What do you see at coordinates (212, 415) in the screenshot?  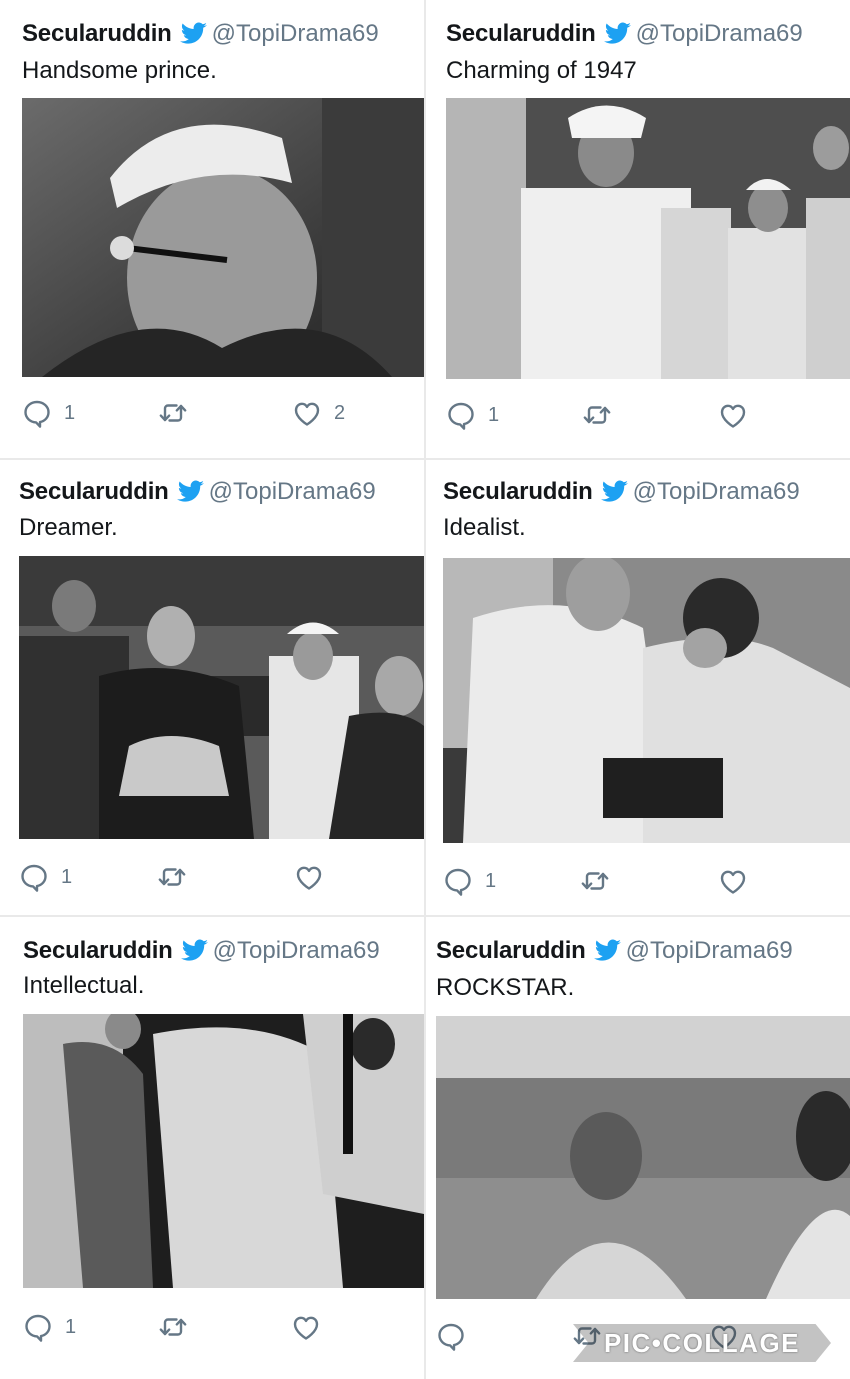 I see `tweet-actions: 1 2` at bounding box center [212, 415].